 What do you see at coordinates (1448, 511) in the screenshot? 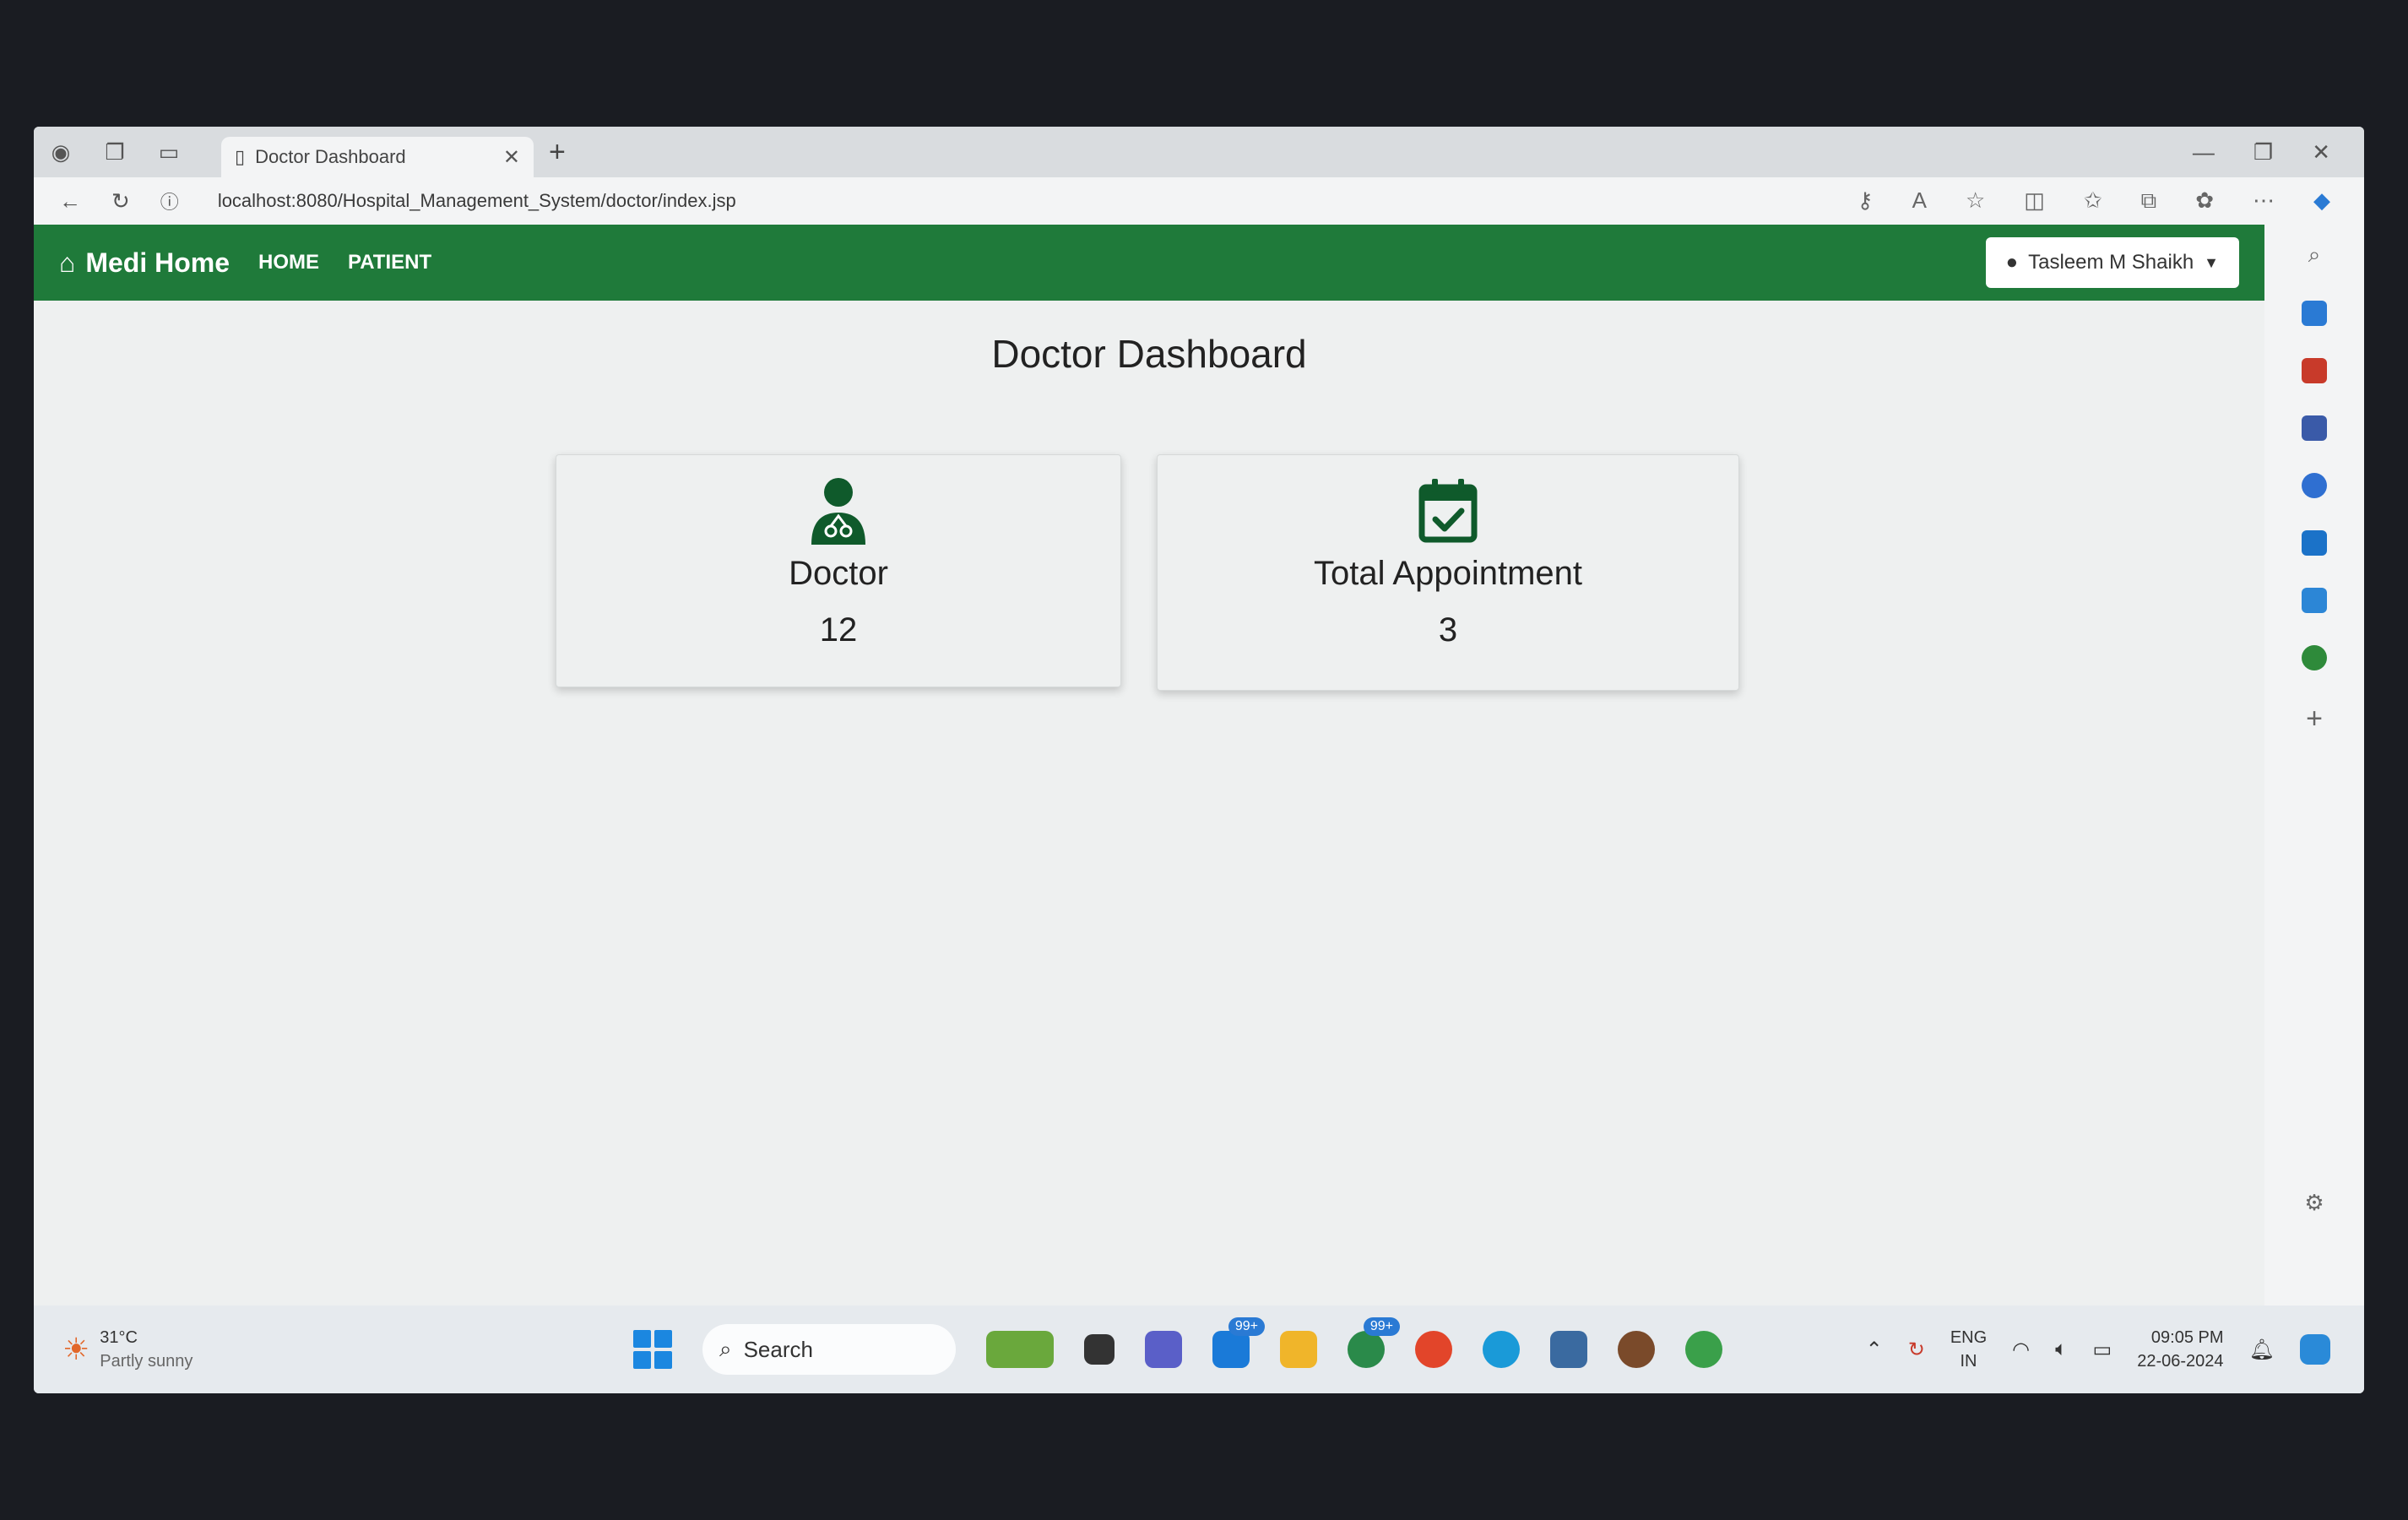
I see `calendar-check-icon` at bounding box center [1448, 511].